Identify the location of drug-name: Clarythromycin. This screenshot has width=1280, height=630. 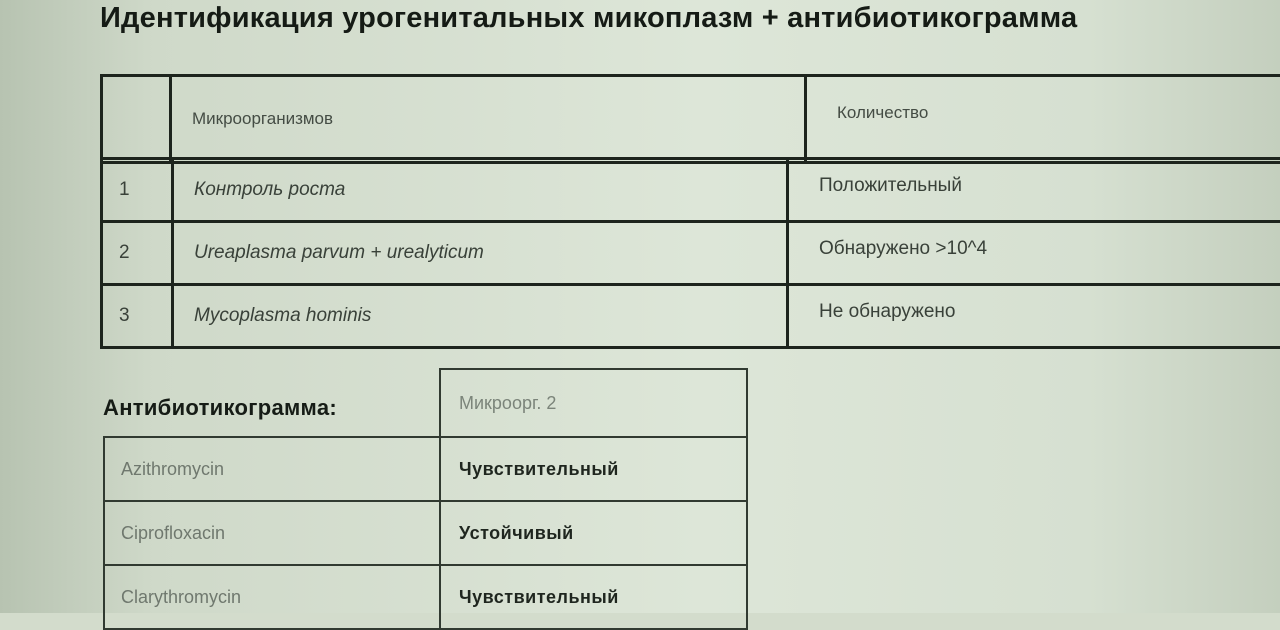
(272, 597).